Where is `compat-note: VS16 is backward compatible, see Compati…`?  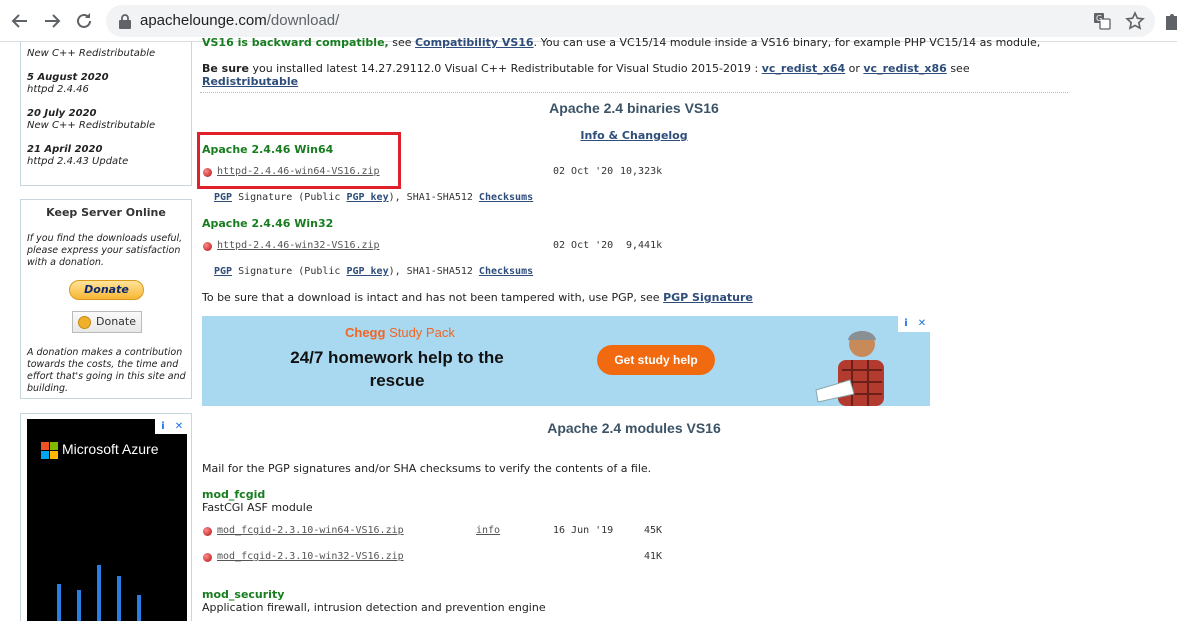 compat-note: VS16 is backward compatible, see Compati… is located at coordinates (621, 42).